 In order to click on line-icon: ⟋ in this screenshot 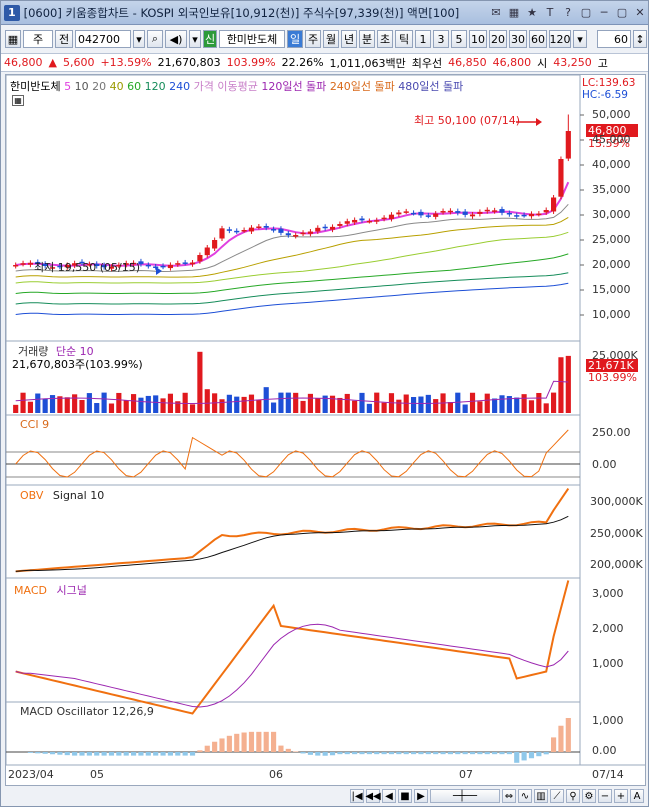, I will do `click(557, 796)`.